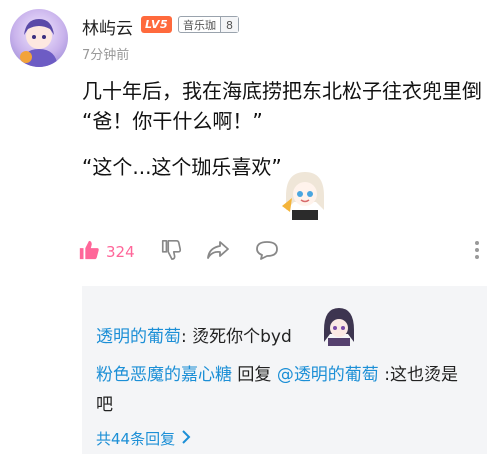 This screenshot has height=458, width=500. Describe the element at coordinates (89, 252) in the screenshot. I see `thumbs-up-icon` at that location.